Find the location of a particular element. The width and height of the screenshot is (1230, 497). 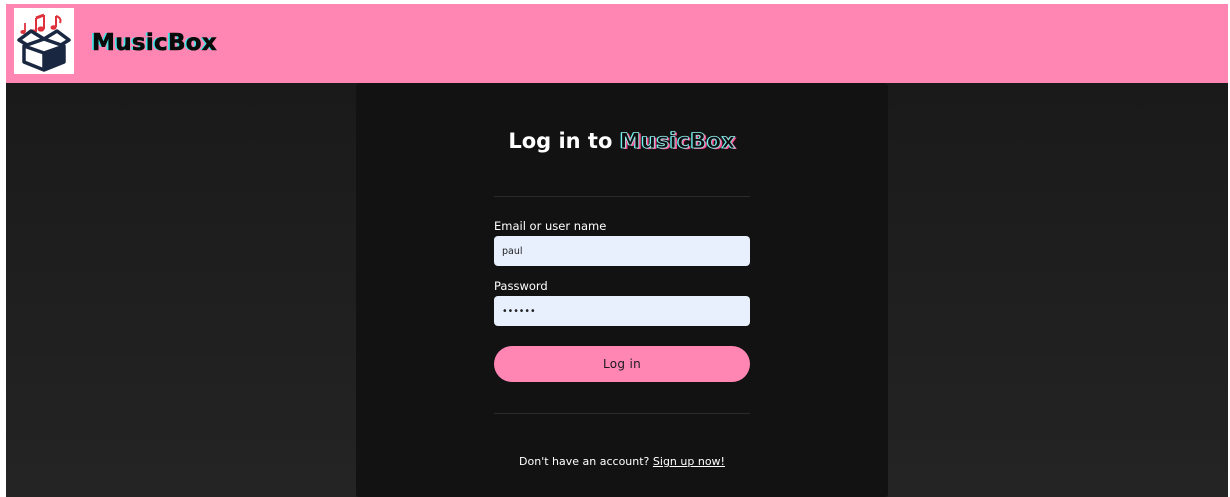

top-divider is located at coordinates (622, 196).